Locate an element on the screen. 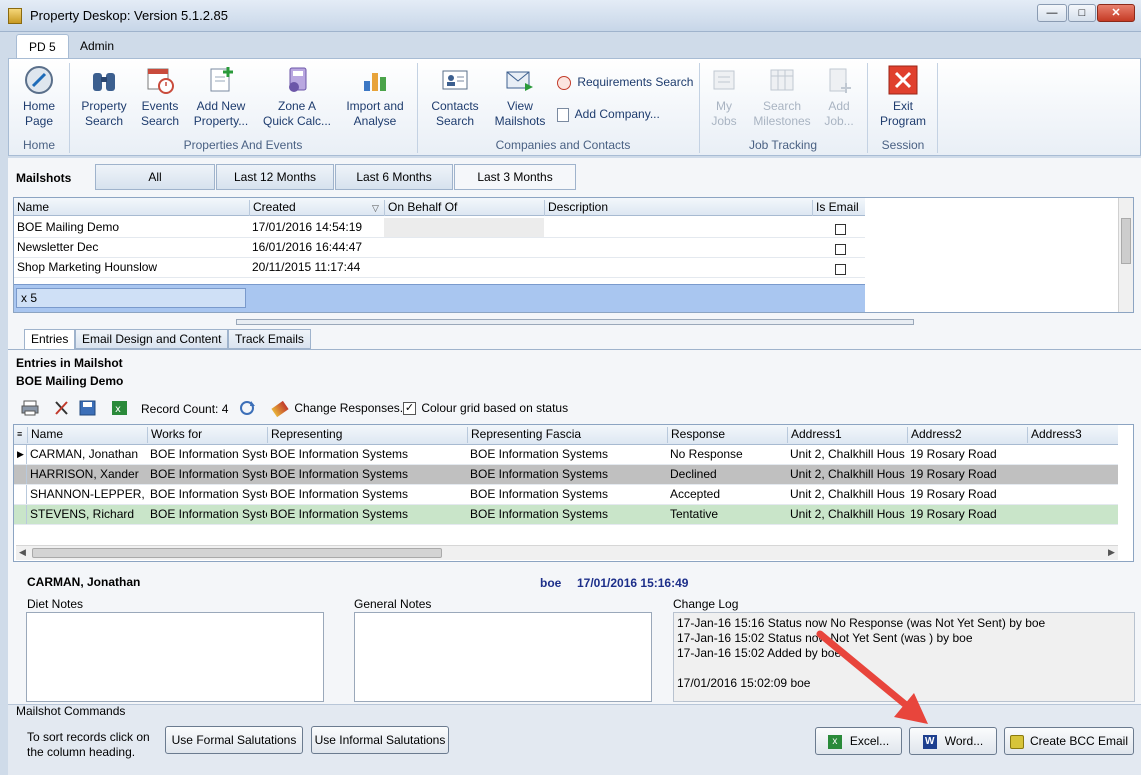 This screenshot has width=1141, height=775. tab-admin: Admin is located at coordinates (97, 46).